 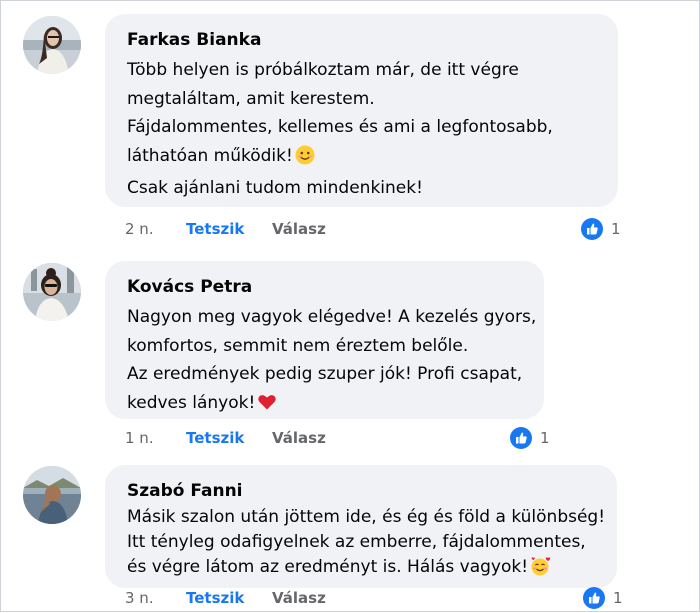 I want to click on comment-text-line: Csak ajánlani tudom mindenkinek!, so click(x=275, y=188).